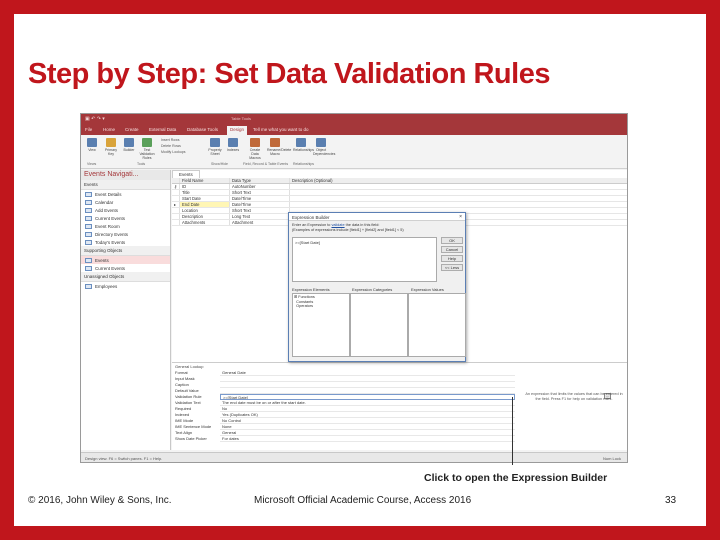  I want to click on builder-label: Builder, so click(129, 150).